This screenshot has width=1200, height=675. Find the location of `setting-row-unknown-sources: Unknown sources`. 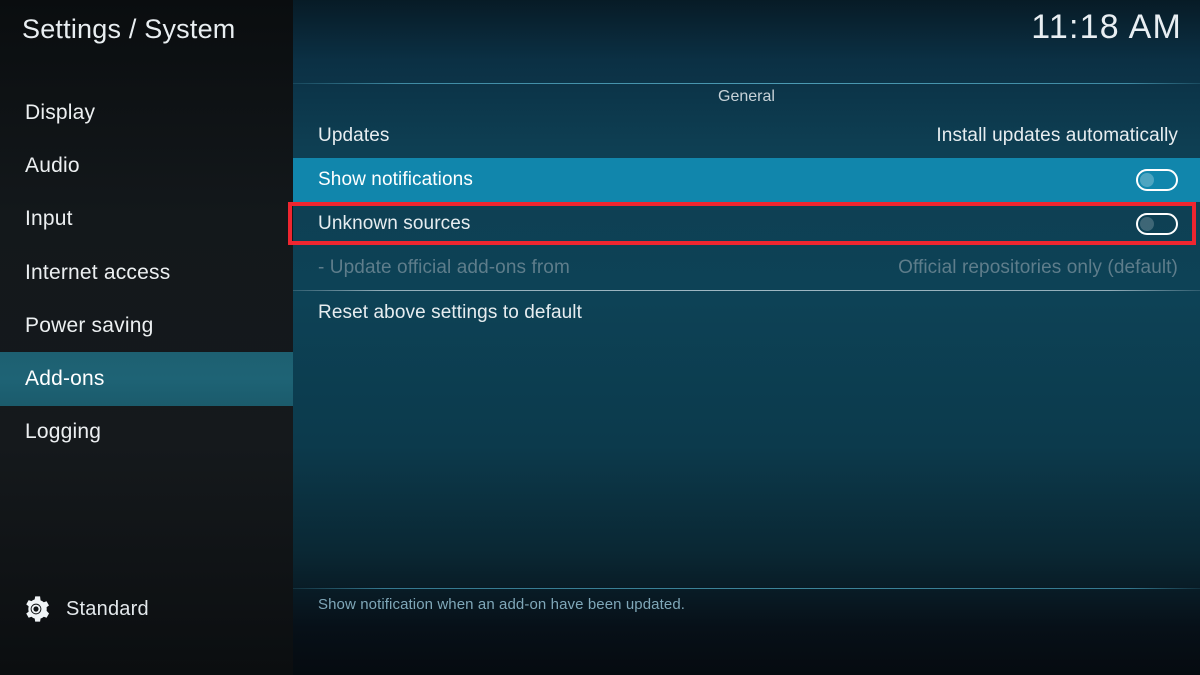

setting-row-unknown-sources: Unknown sources is located at coordinates (746, 224).